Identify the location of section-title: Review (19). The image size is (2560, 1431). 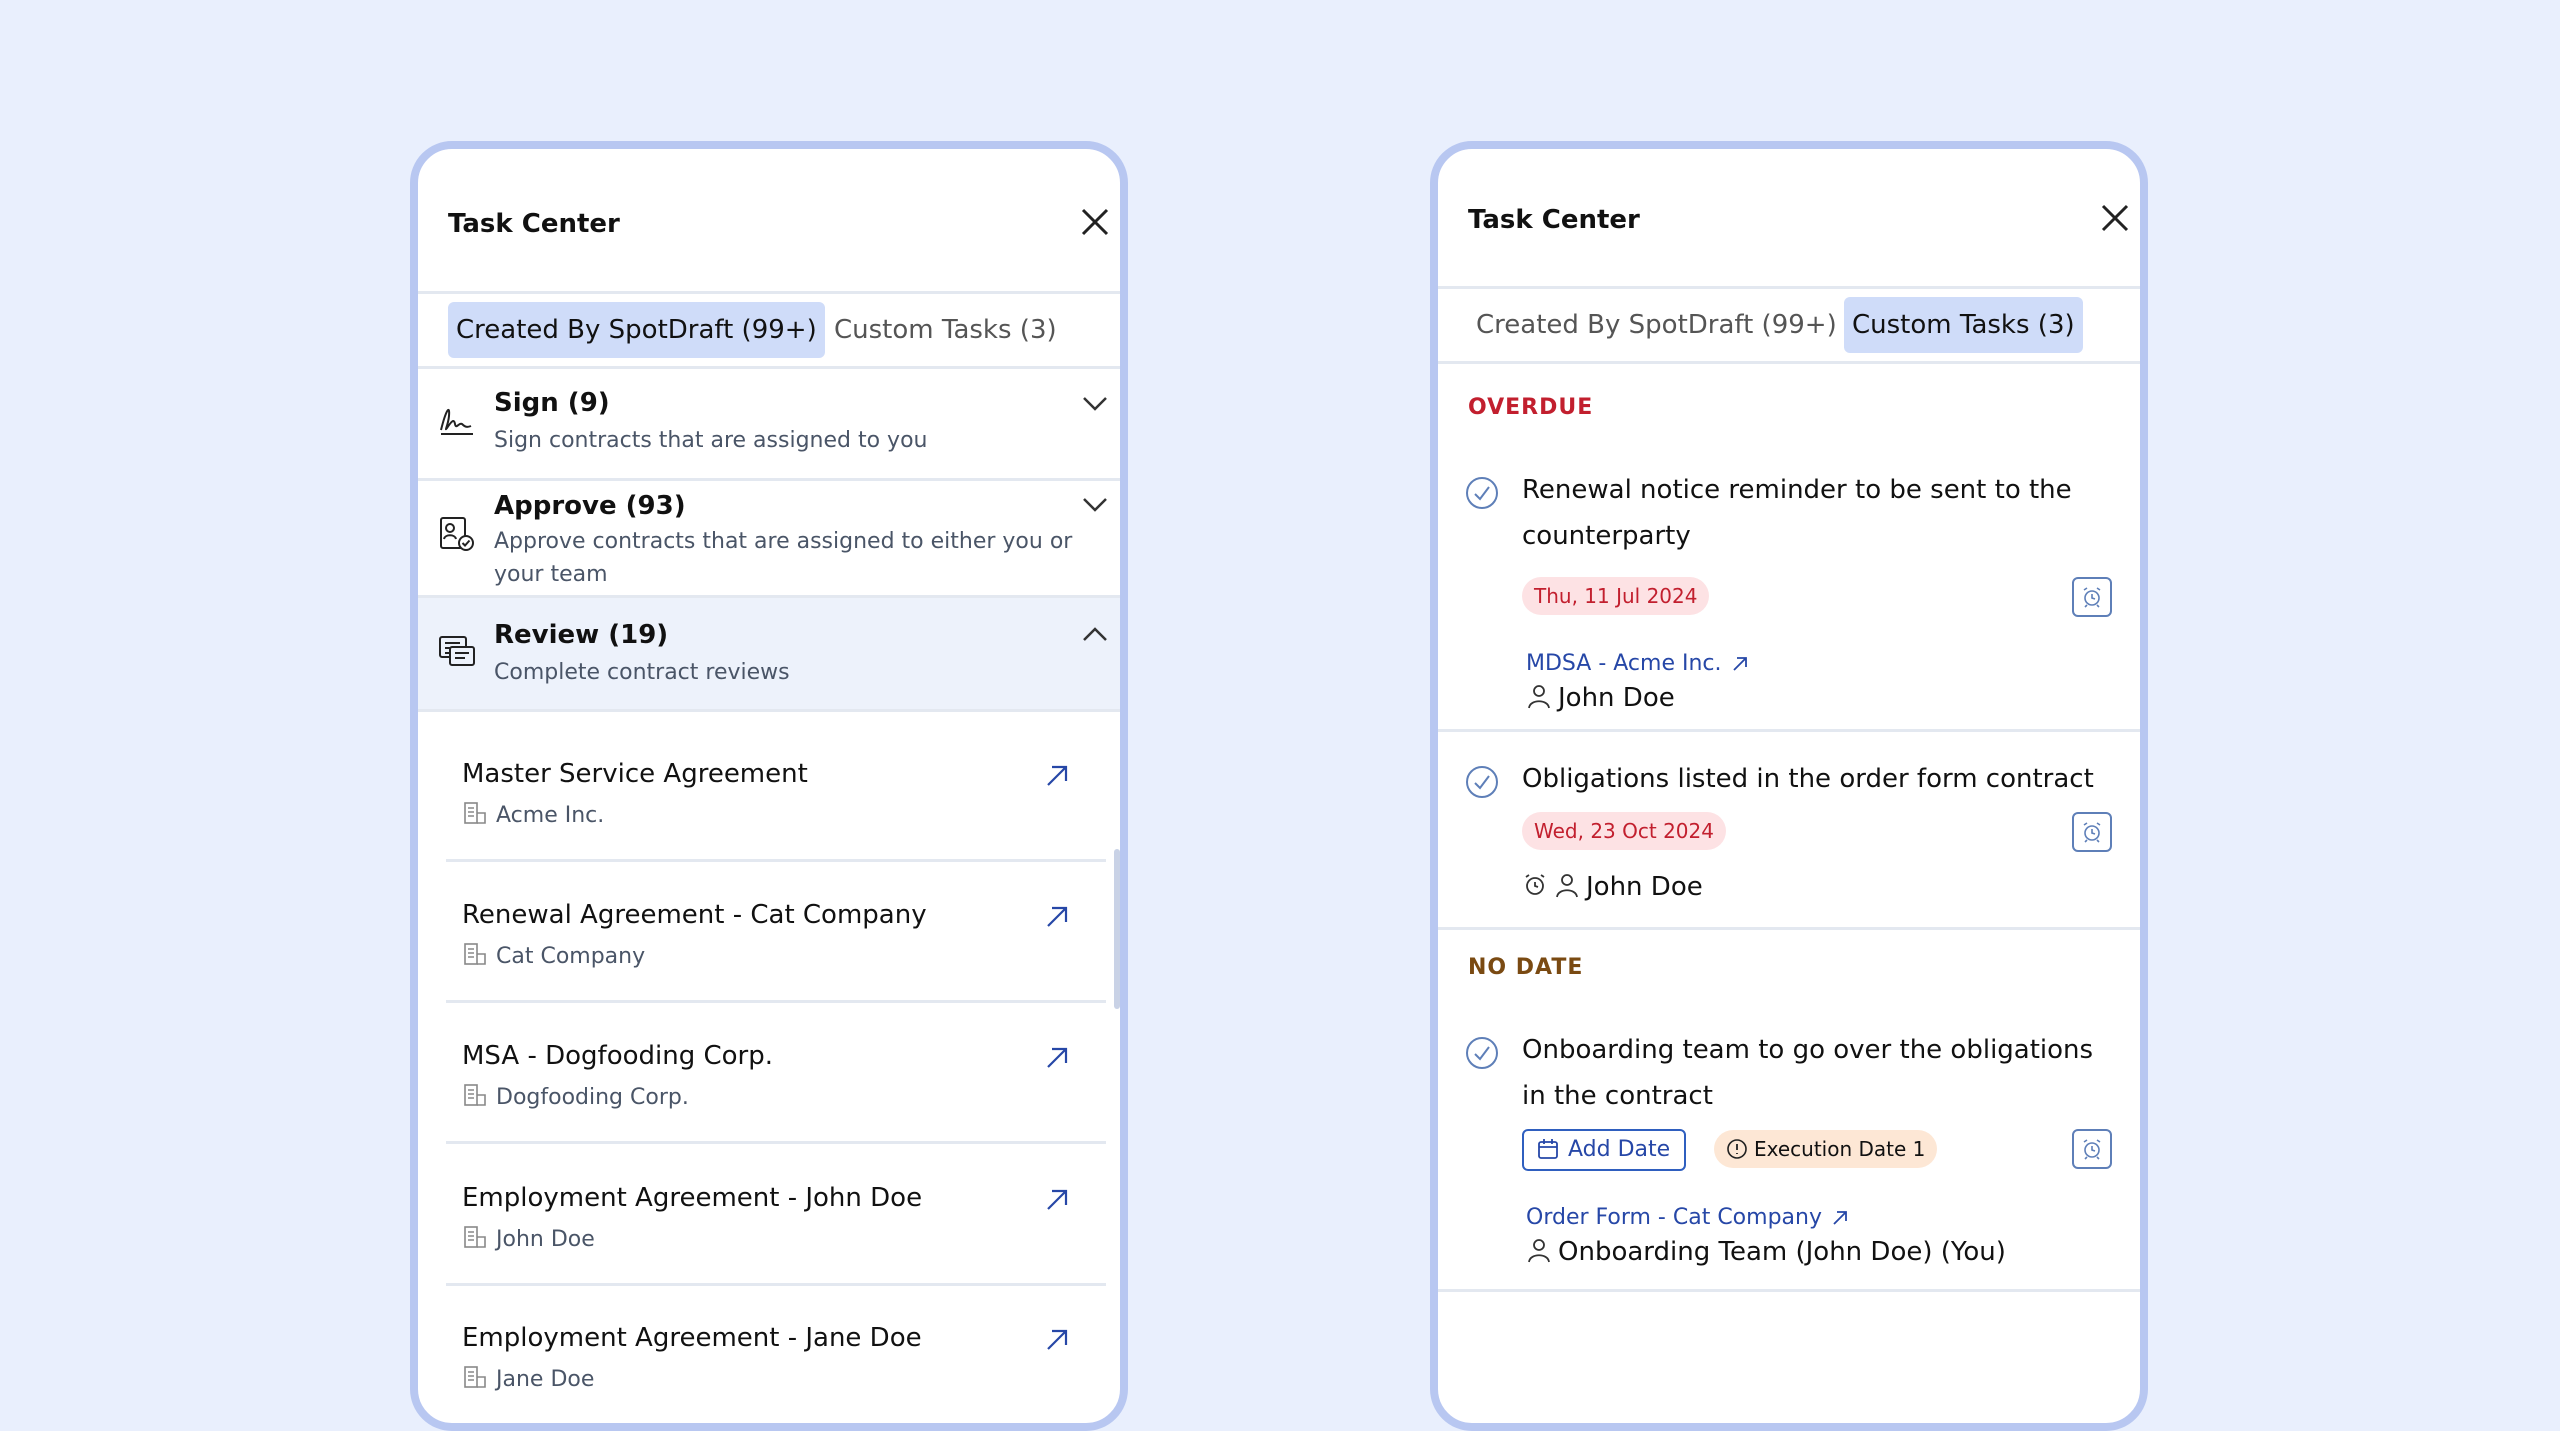
(581, 635).